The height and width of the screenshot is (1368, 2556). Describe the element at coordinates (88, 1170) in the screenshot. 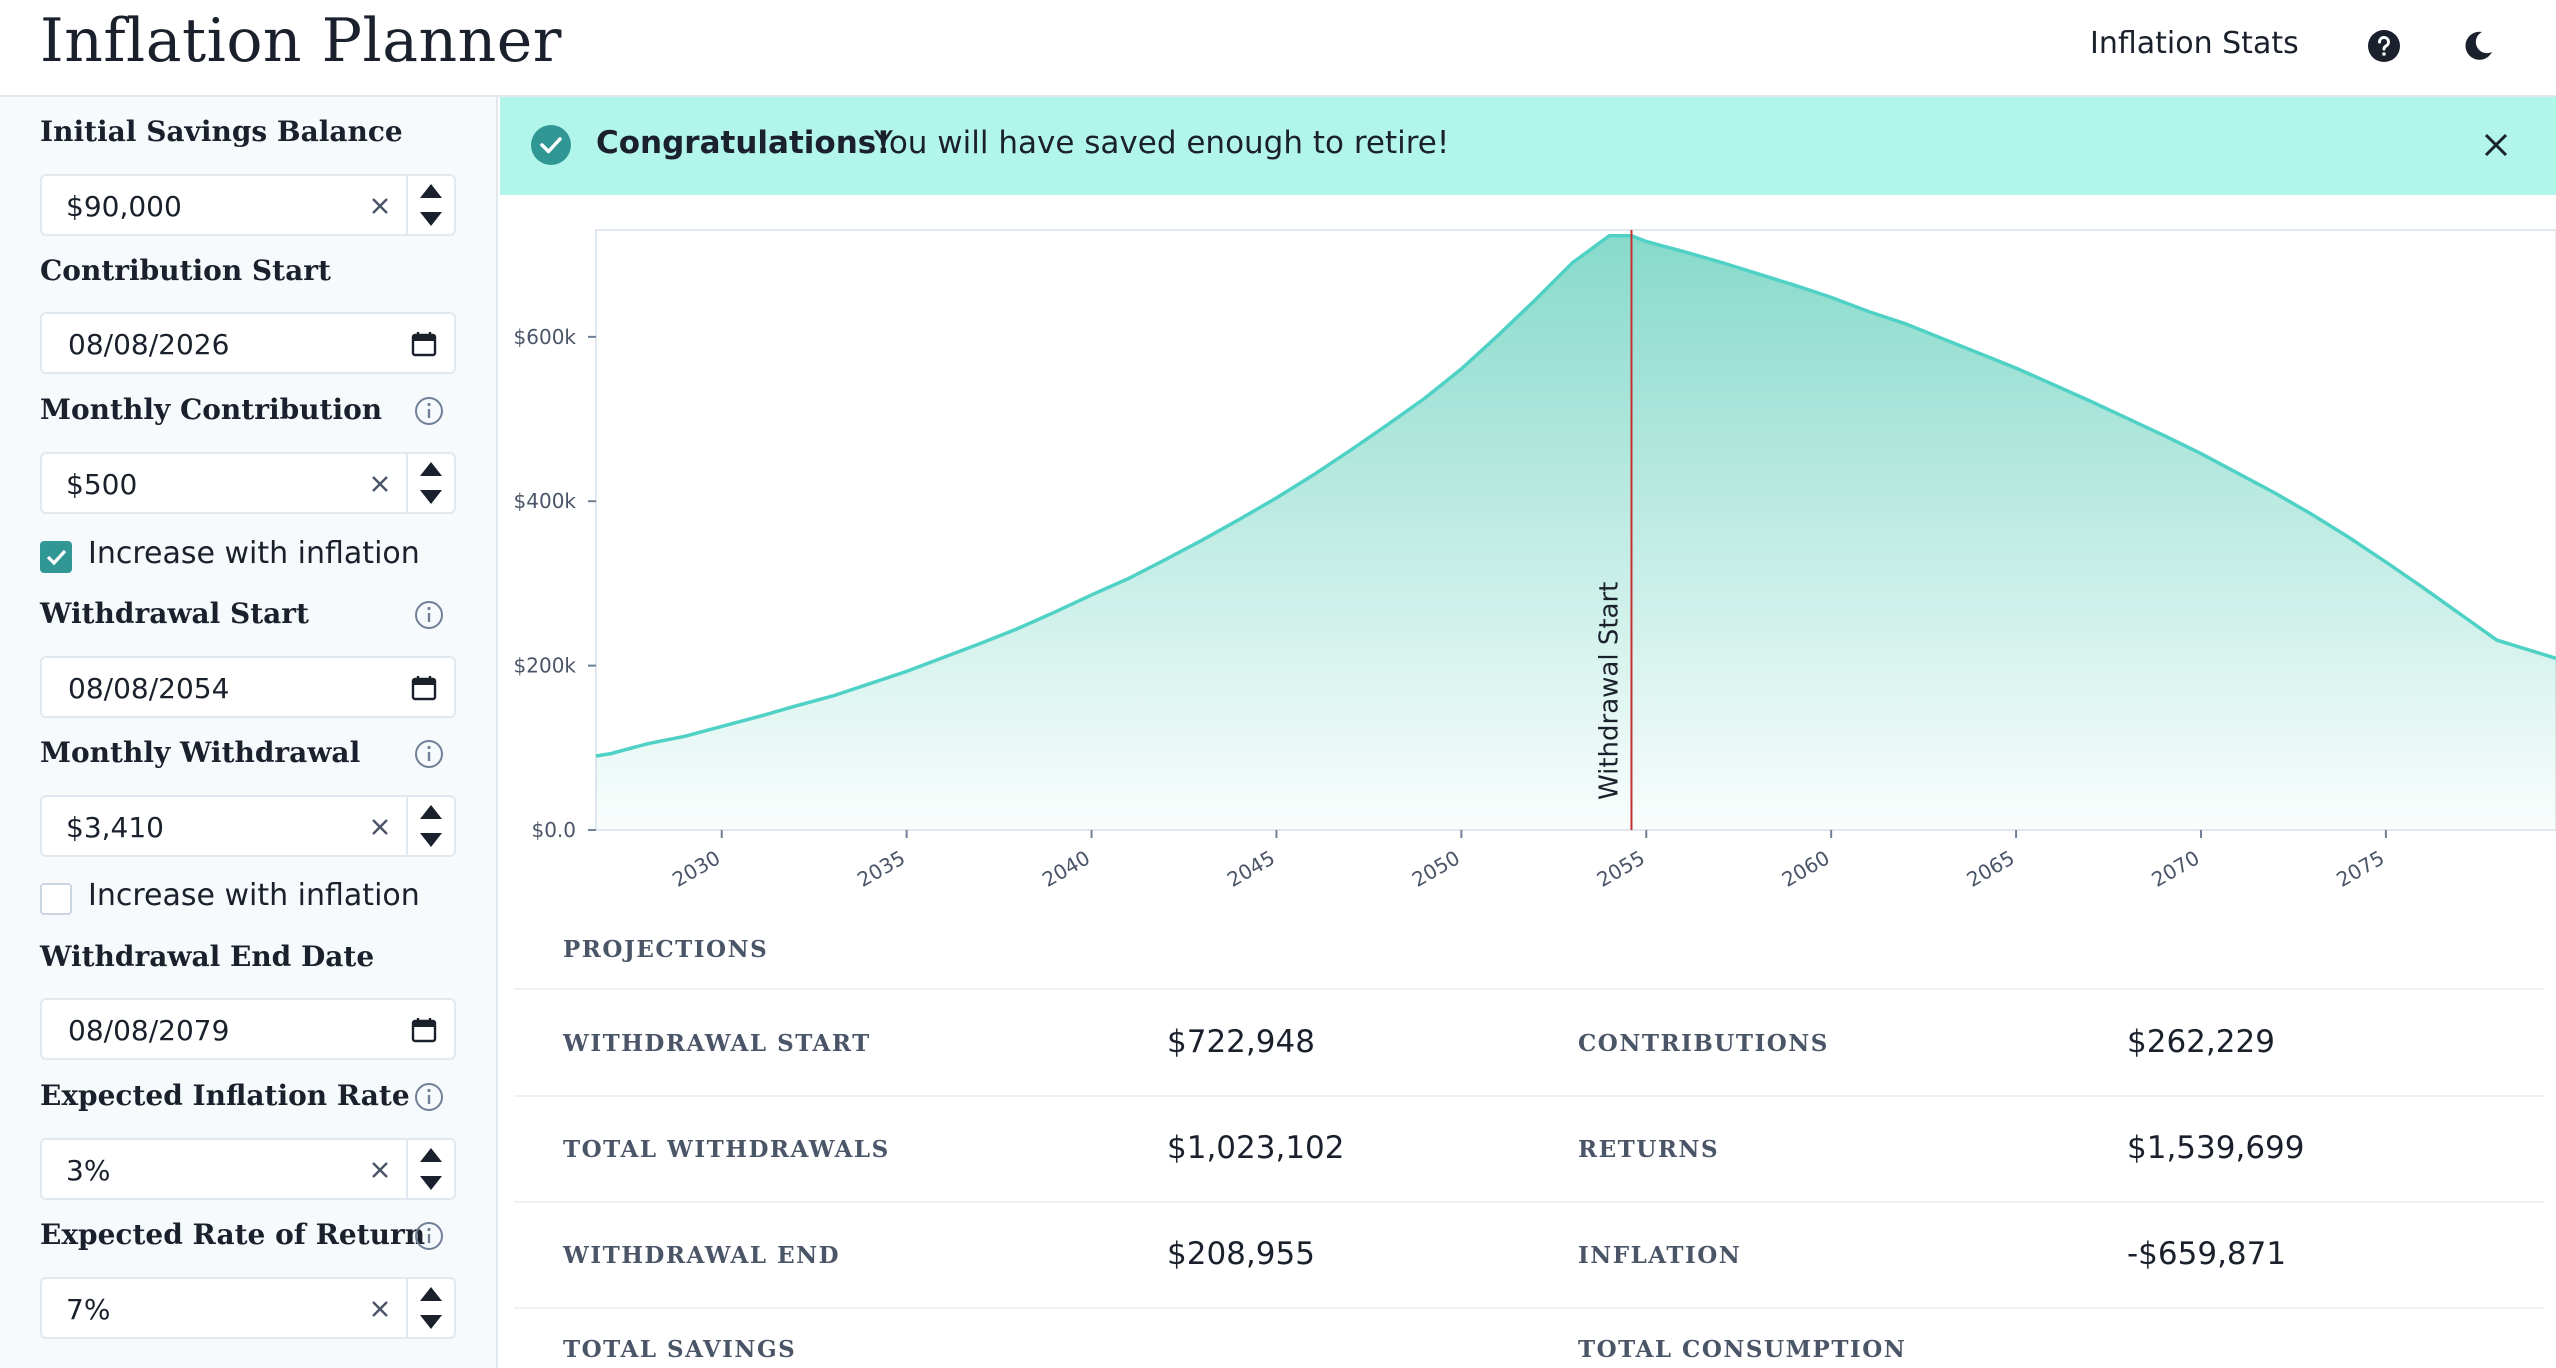

I see `inflation-rate-value: 3%` at that location.